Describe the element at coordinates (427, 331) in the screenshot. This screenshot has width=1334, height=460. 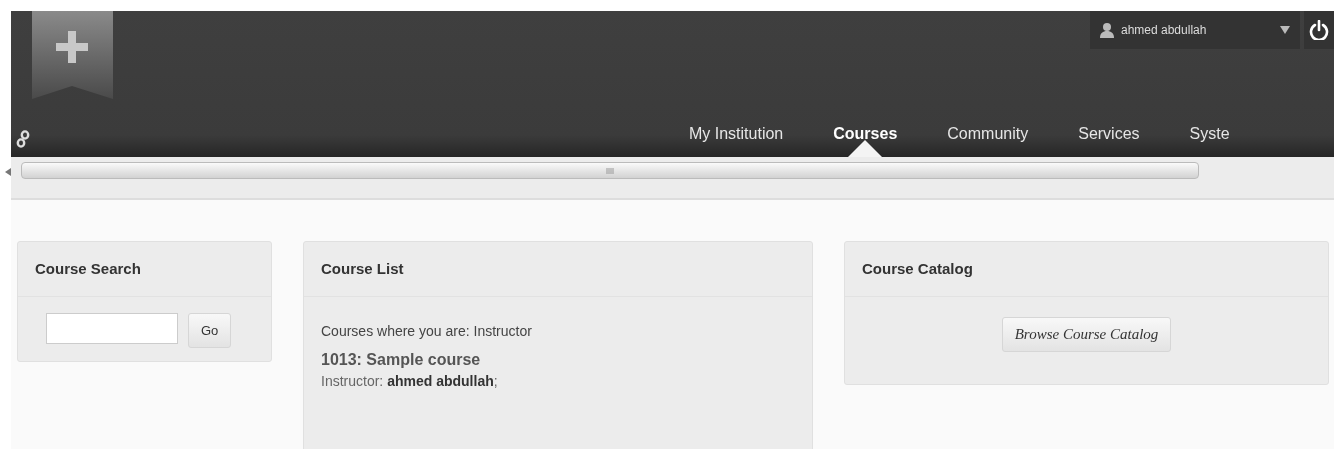
I see `course-list-intro: Courses where you are: Instructor` at that location.